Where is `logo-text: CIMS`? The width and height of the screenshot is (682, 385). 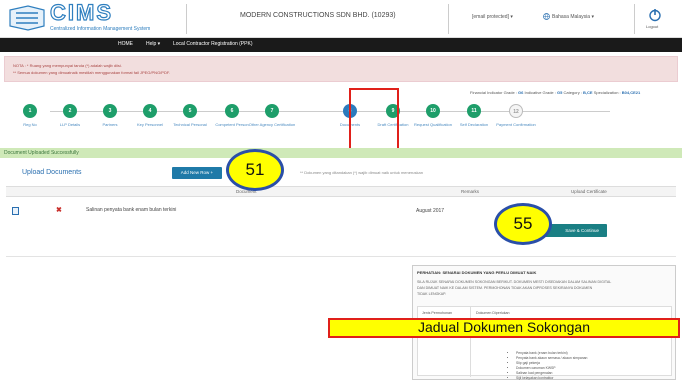 logo-text: CIMS is located at coordinates (81, 13).